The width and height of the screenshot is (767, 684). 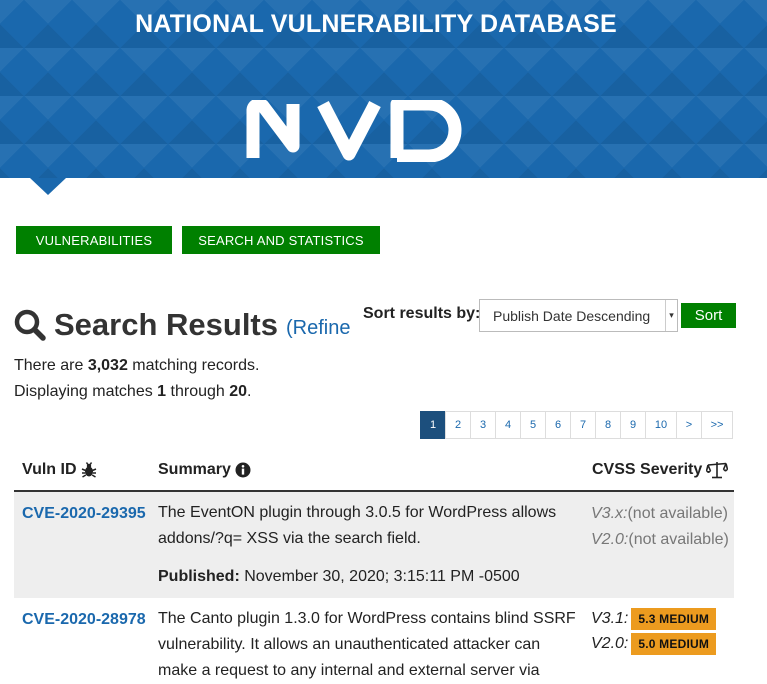 What do you see at coordinates (689, 425) in the screenshot?
I see `next-page-link: >` at bounding box center [689, 425].